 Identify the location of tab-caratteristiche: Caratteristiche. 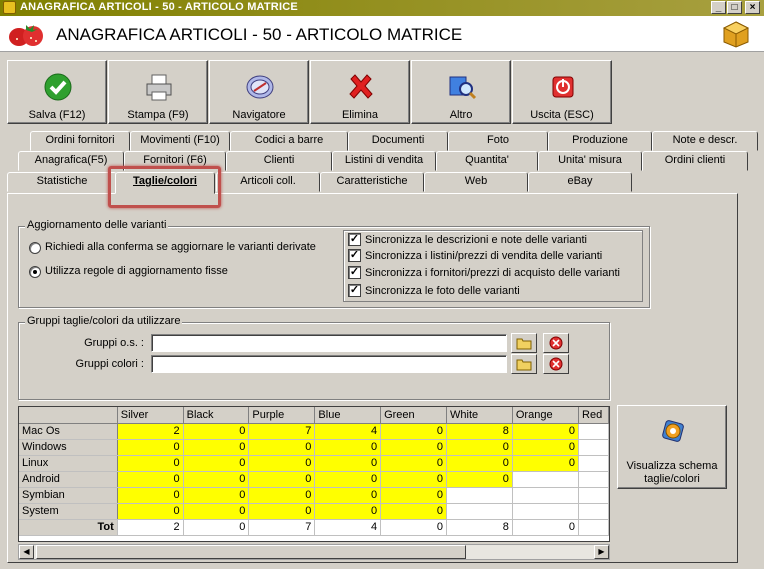
(372, 182).